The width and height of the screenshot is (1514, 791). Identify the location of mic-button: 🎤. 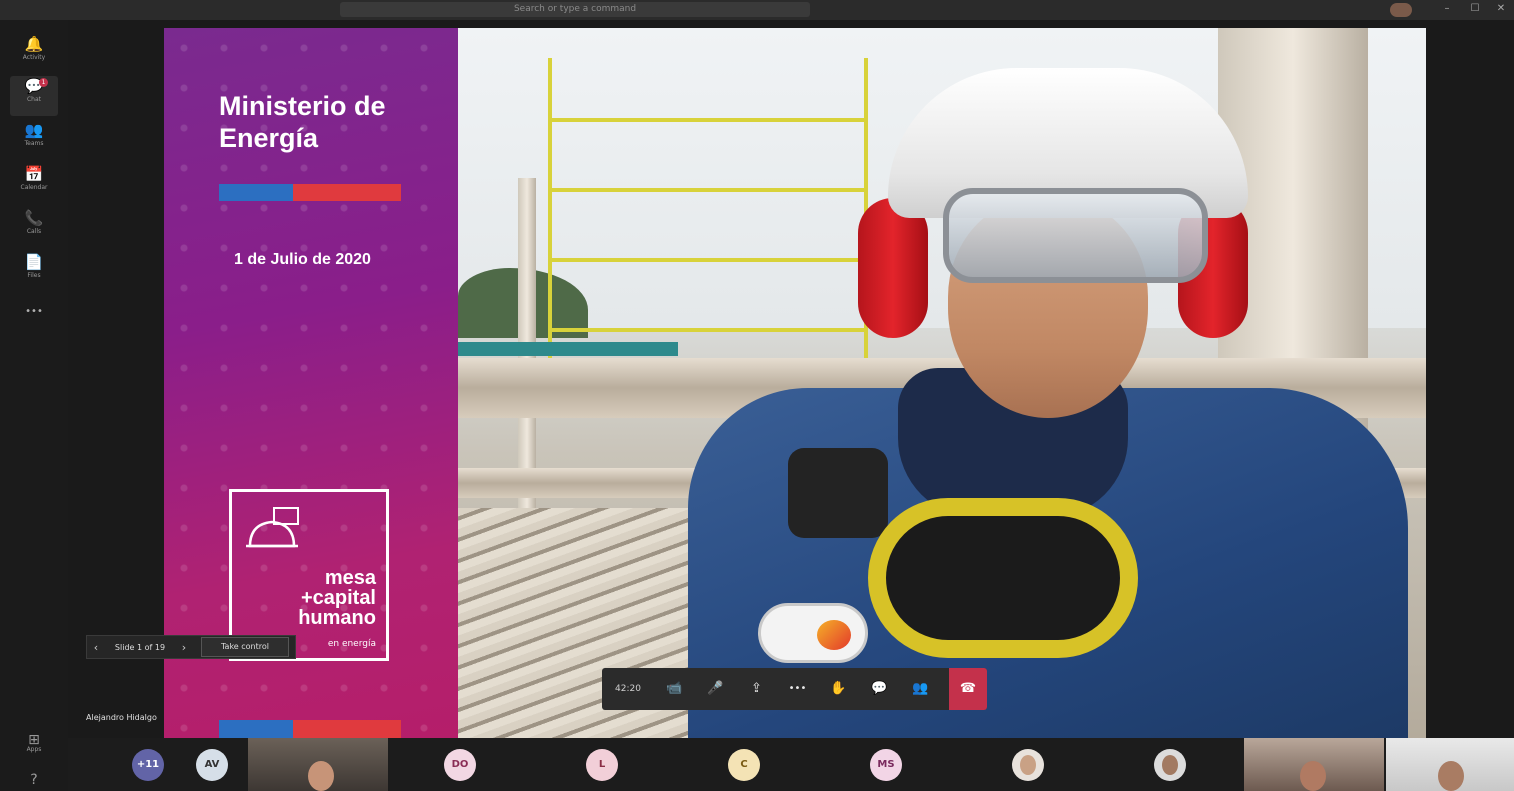
(715, 689).